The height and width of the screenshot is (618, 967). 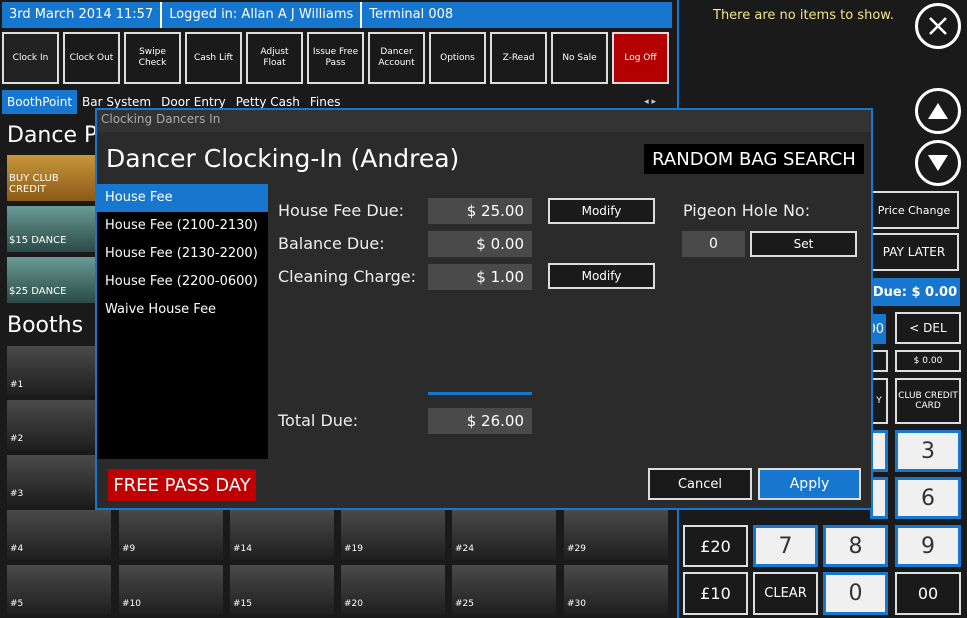 I want to click on arrow-up-icon, so click(x=938, y=111).